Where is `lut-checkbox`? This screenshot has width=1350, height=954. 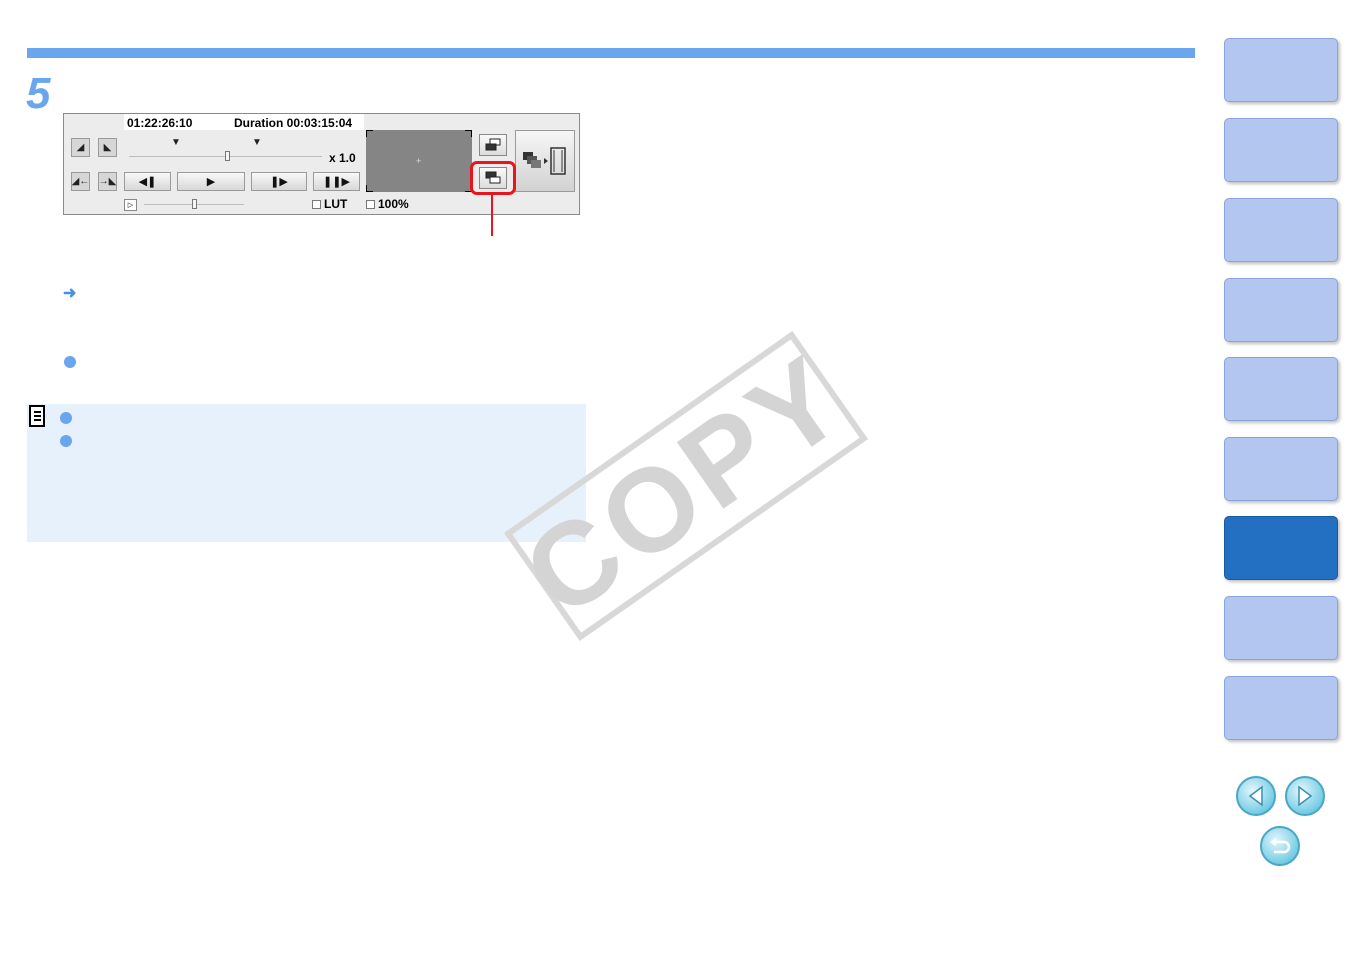
lut-checkbox is located at coordinates (316, 204).